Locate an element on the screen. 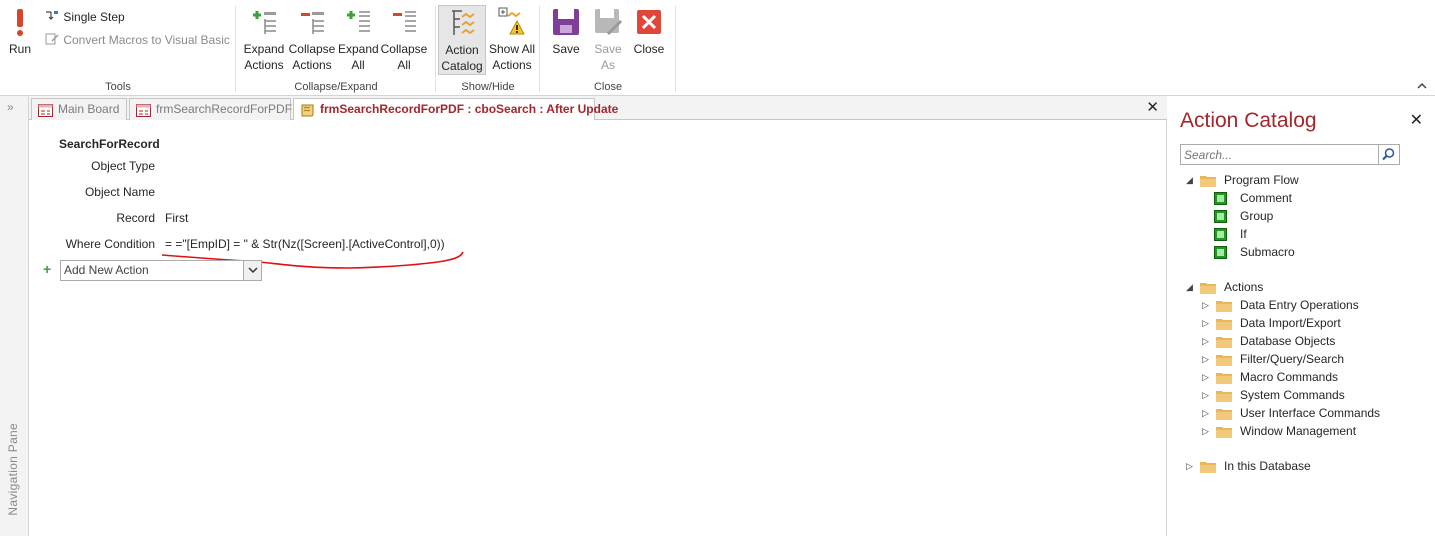 The image size is (1435, 536). collapse-all-label-1: Collapse is located at coordinates (404, 49).